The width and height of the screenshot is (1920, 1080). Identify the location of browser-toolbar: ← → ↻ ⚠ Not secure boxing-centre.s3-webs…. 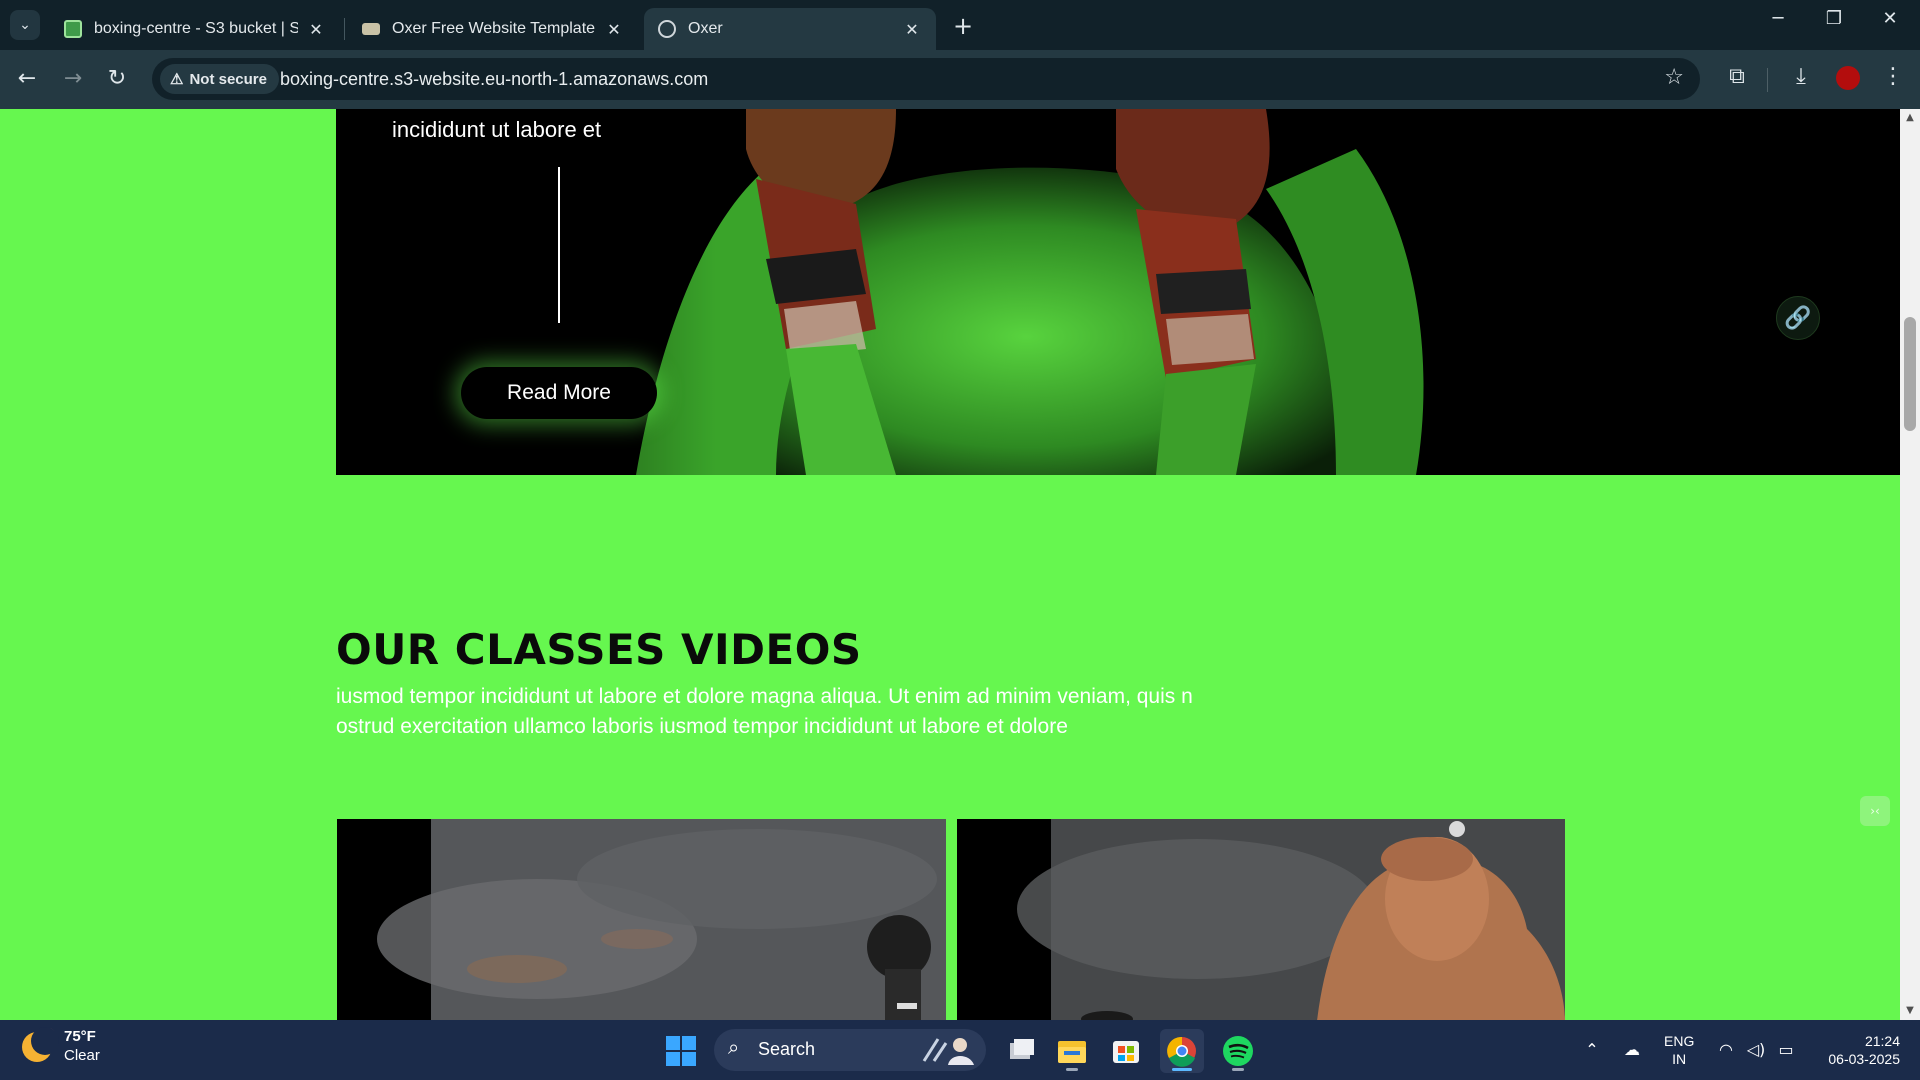
(960, 79).